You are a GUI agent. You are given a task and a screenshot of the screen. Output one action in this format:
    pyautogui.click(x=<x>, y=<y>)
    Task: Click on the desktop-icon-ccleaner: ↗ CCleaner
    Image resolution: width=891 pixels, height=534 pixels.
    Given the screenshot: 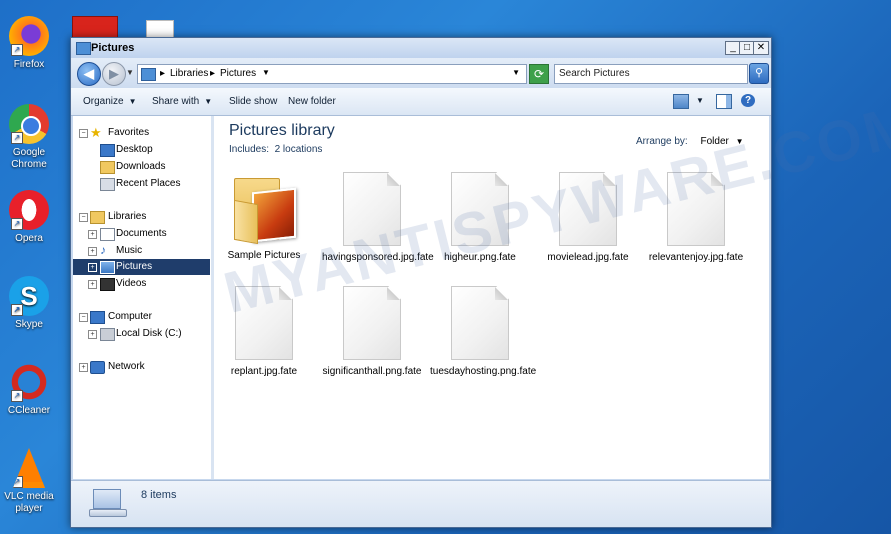 What is the action you would take?
    pyautogui.click(x=29, y=389)
    